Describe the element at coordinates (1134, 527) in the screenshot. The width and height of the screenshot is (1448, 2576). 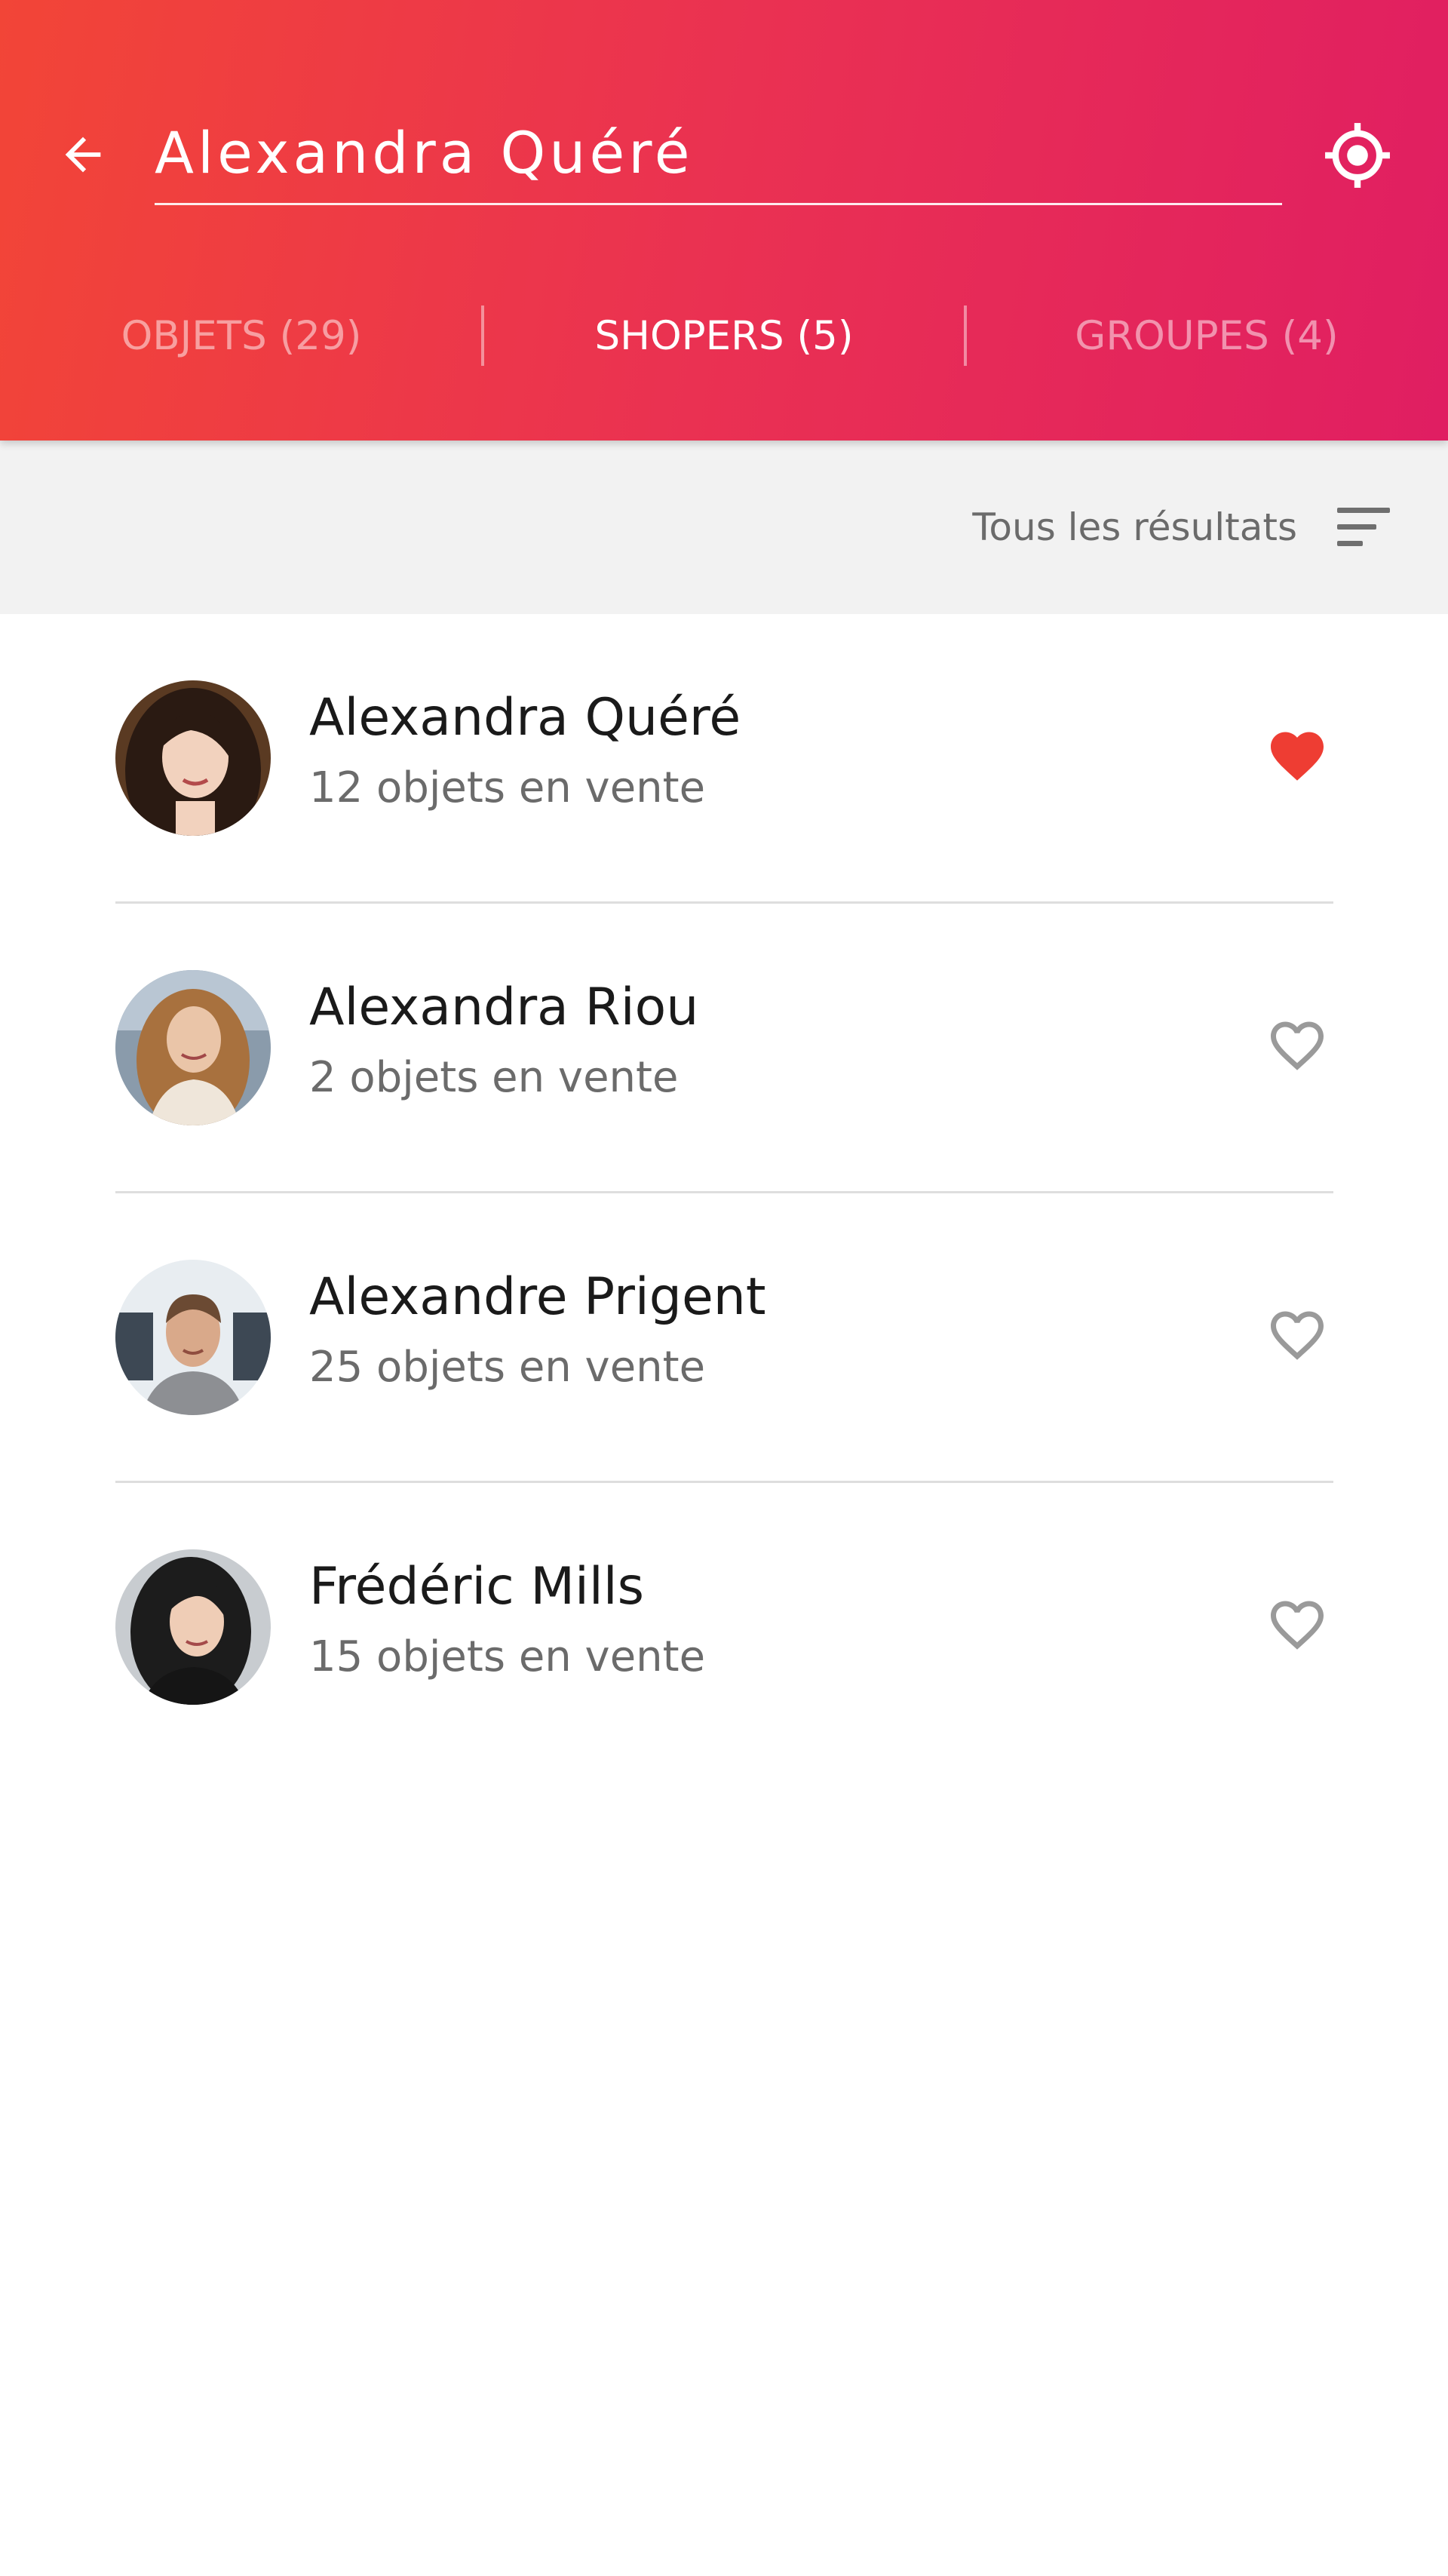
I see `filter-label: Tous les résultats` at that location.